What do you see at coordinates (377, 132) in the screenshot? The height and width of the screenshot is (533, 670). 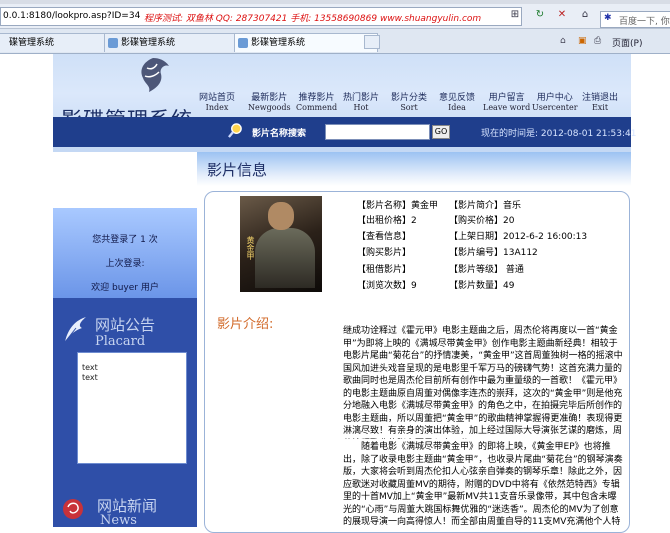 I see `movie-name-search-input` at bounding box center [377, 132].